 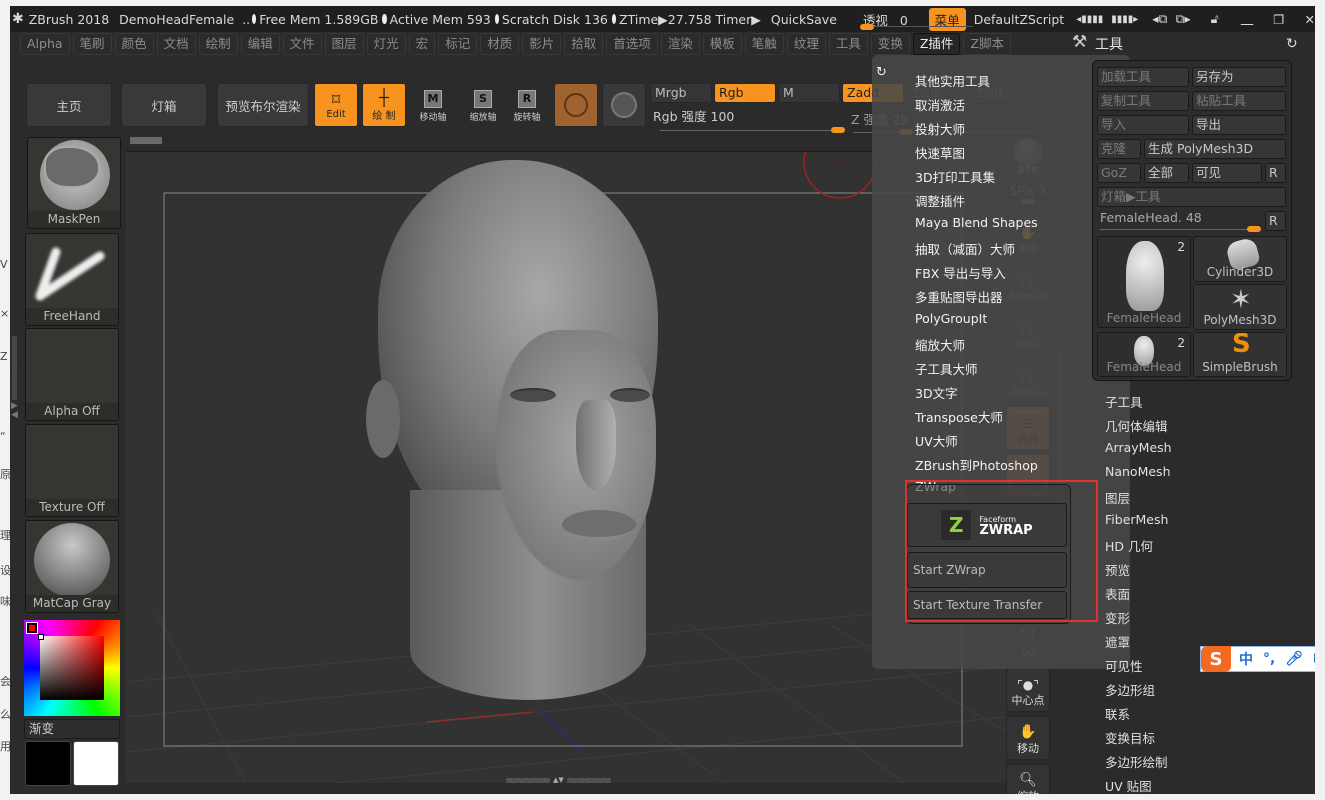 I want to click on zplugin-menu-item: 3D文字, so click(x=936, y=392).